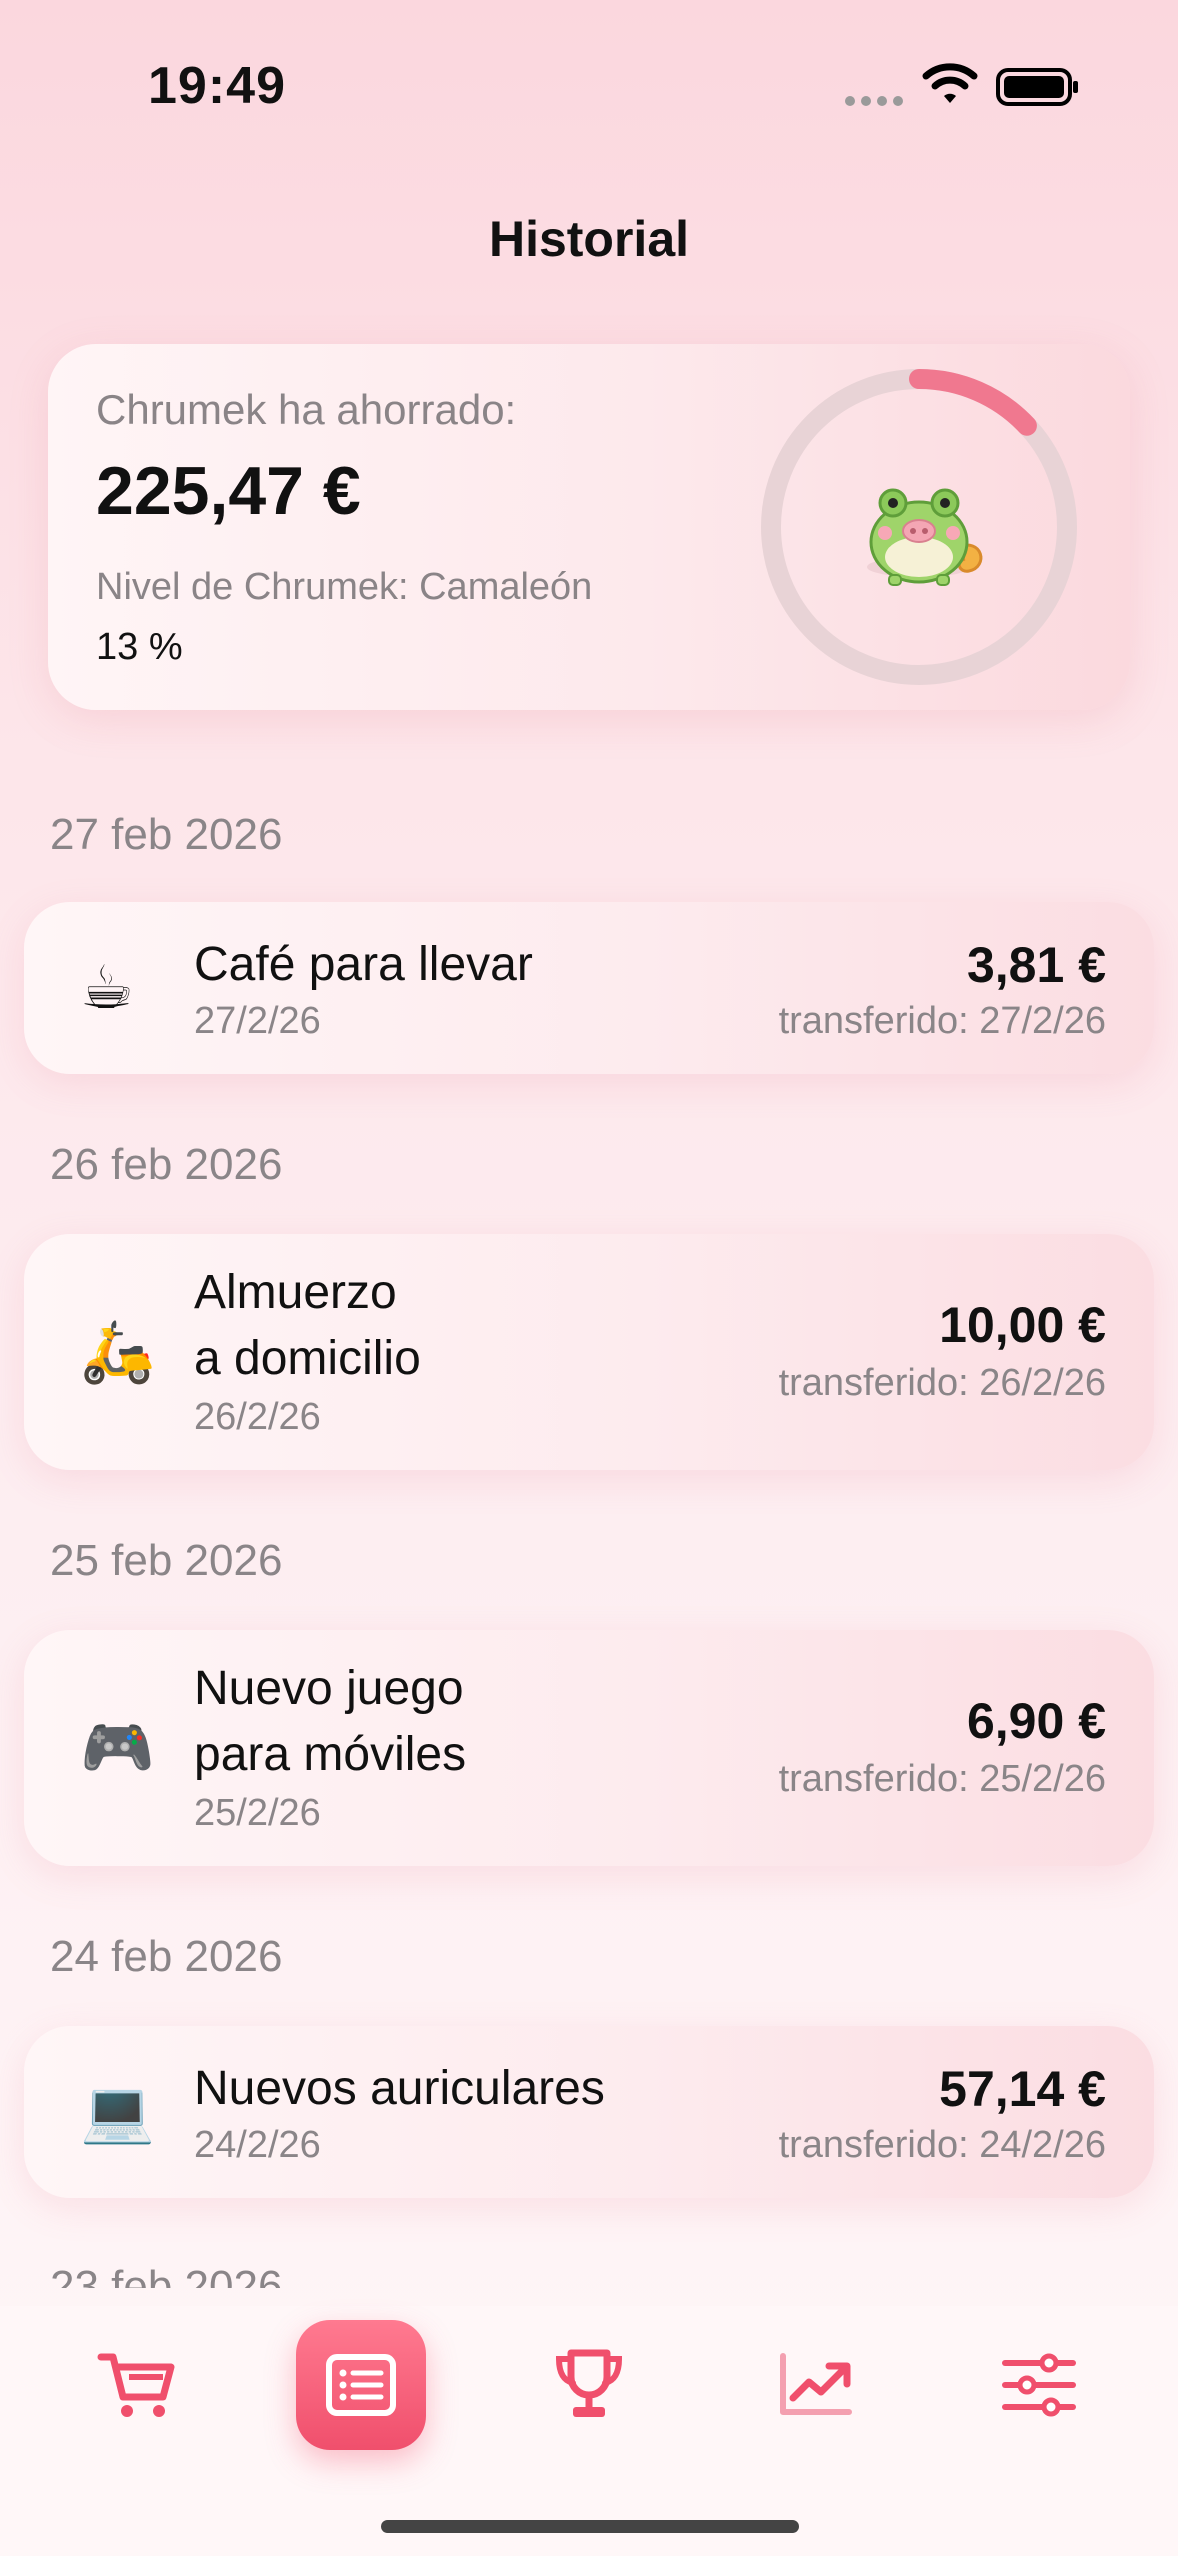 The width and height of the screenshot is (1178, 2556). What do you see at coordinates (166, 834) in the screenshot?
I see `date-header: 27 feb 2026` at bounding box center [166, 834].